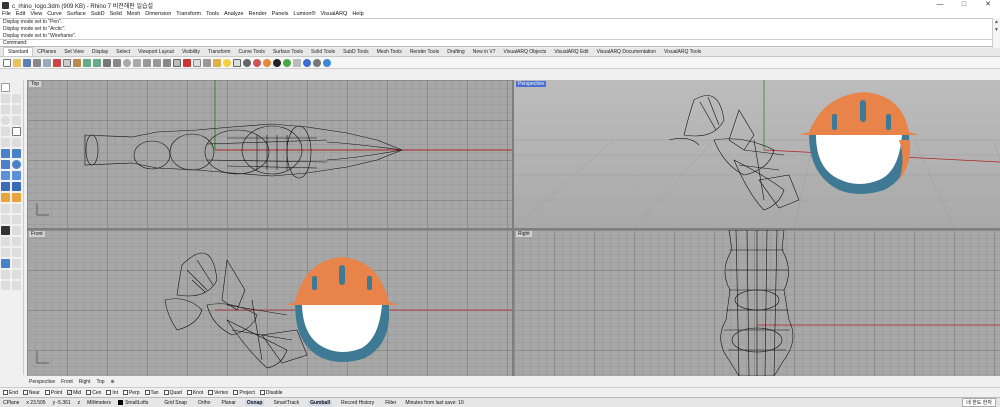  What do you see at coordinates (286, 403) in the screenshot?
I see `pane-smarttrack: SmartTrack` at bounding box center [286, 403].